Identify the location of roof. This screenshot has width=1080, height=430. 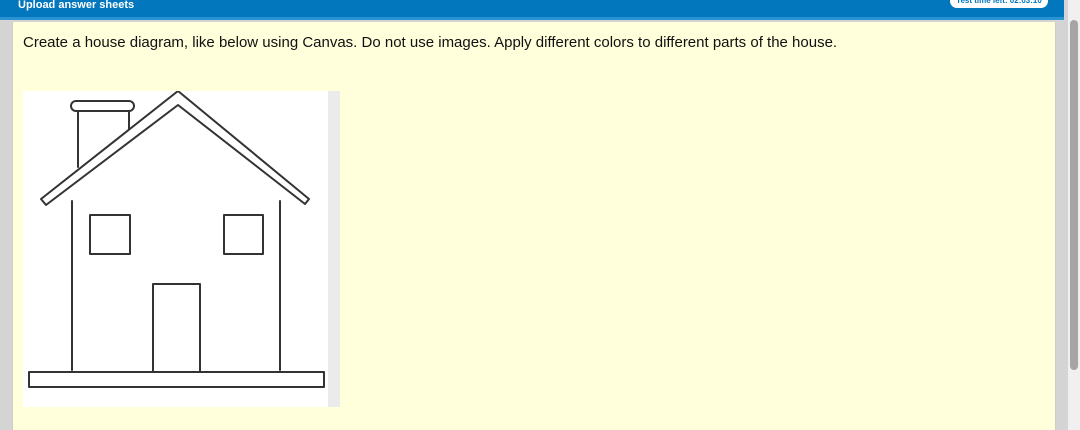
(175, 148).